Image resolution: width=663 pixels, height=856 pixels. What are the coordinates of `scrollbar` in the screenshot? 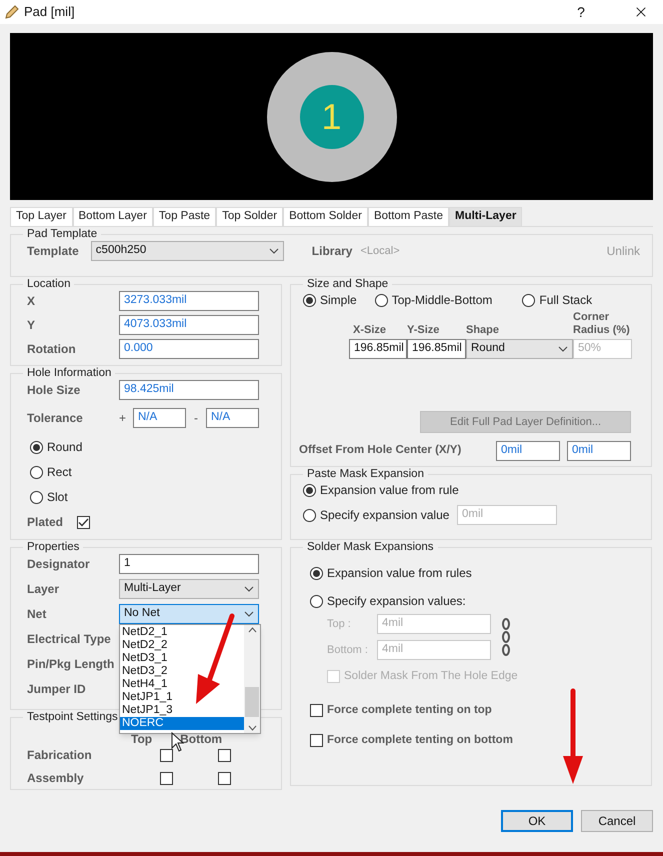 It's located at (252, 679).